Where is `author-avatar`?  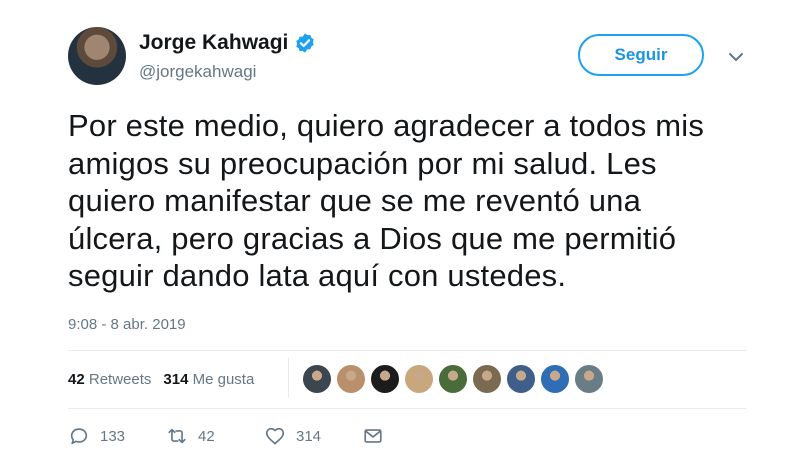 author-avatar is located at coordinates (97, 56).